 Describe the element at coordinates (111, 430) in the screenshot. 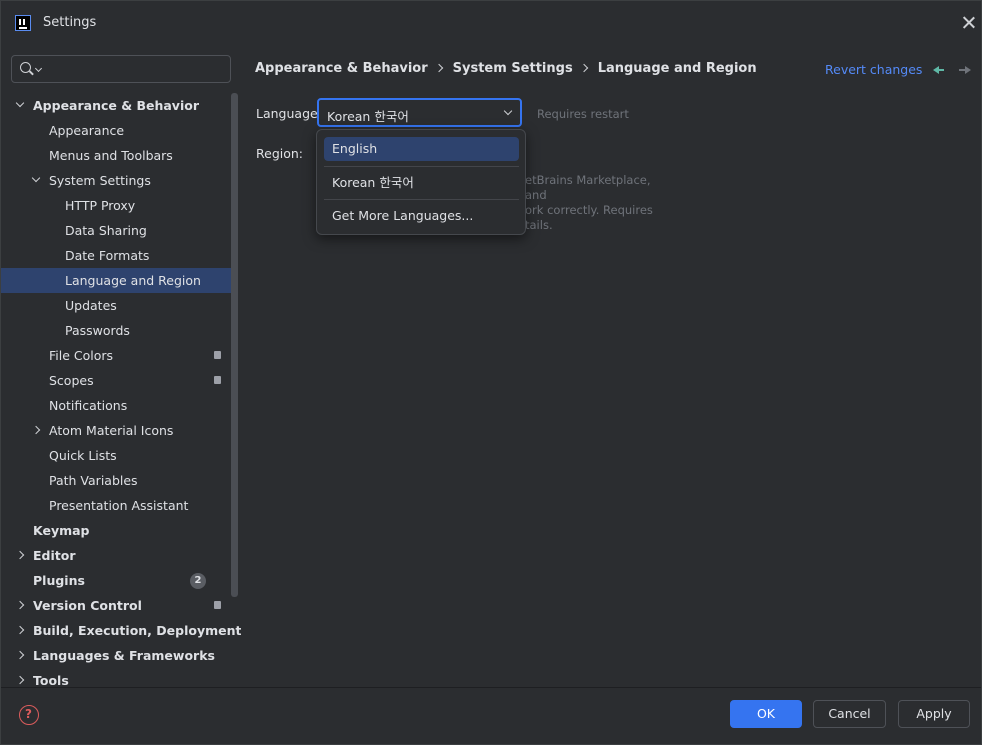

I see `tree-node-label: Atom Material Icons` at that location.